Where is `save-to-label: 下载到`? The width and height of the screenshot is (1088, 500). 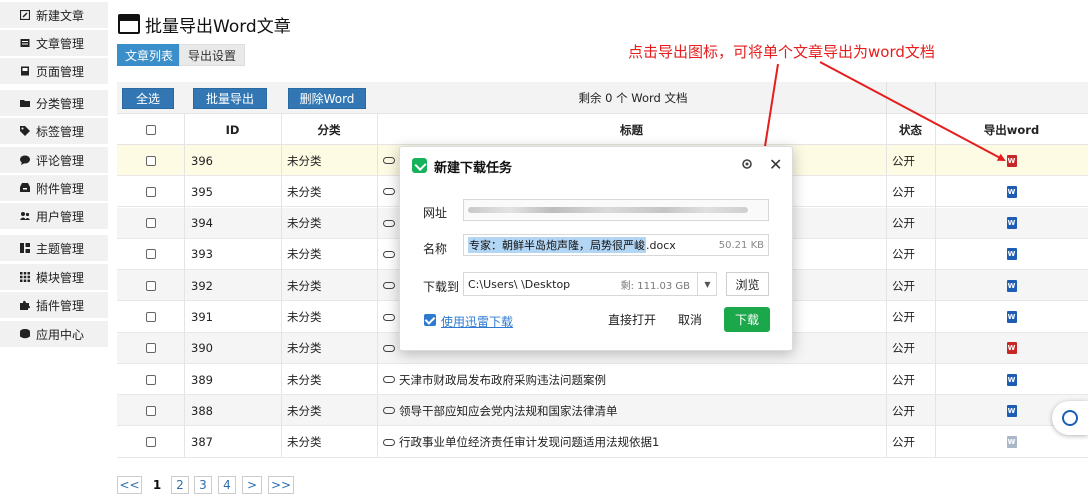
save-to-label: 下载到 is located at coordinates (441, 287).